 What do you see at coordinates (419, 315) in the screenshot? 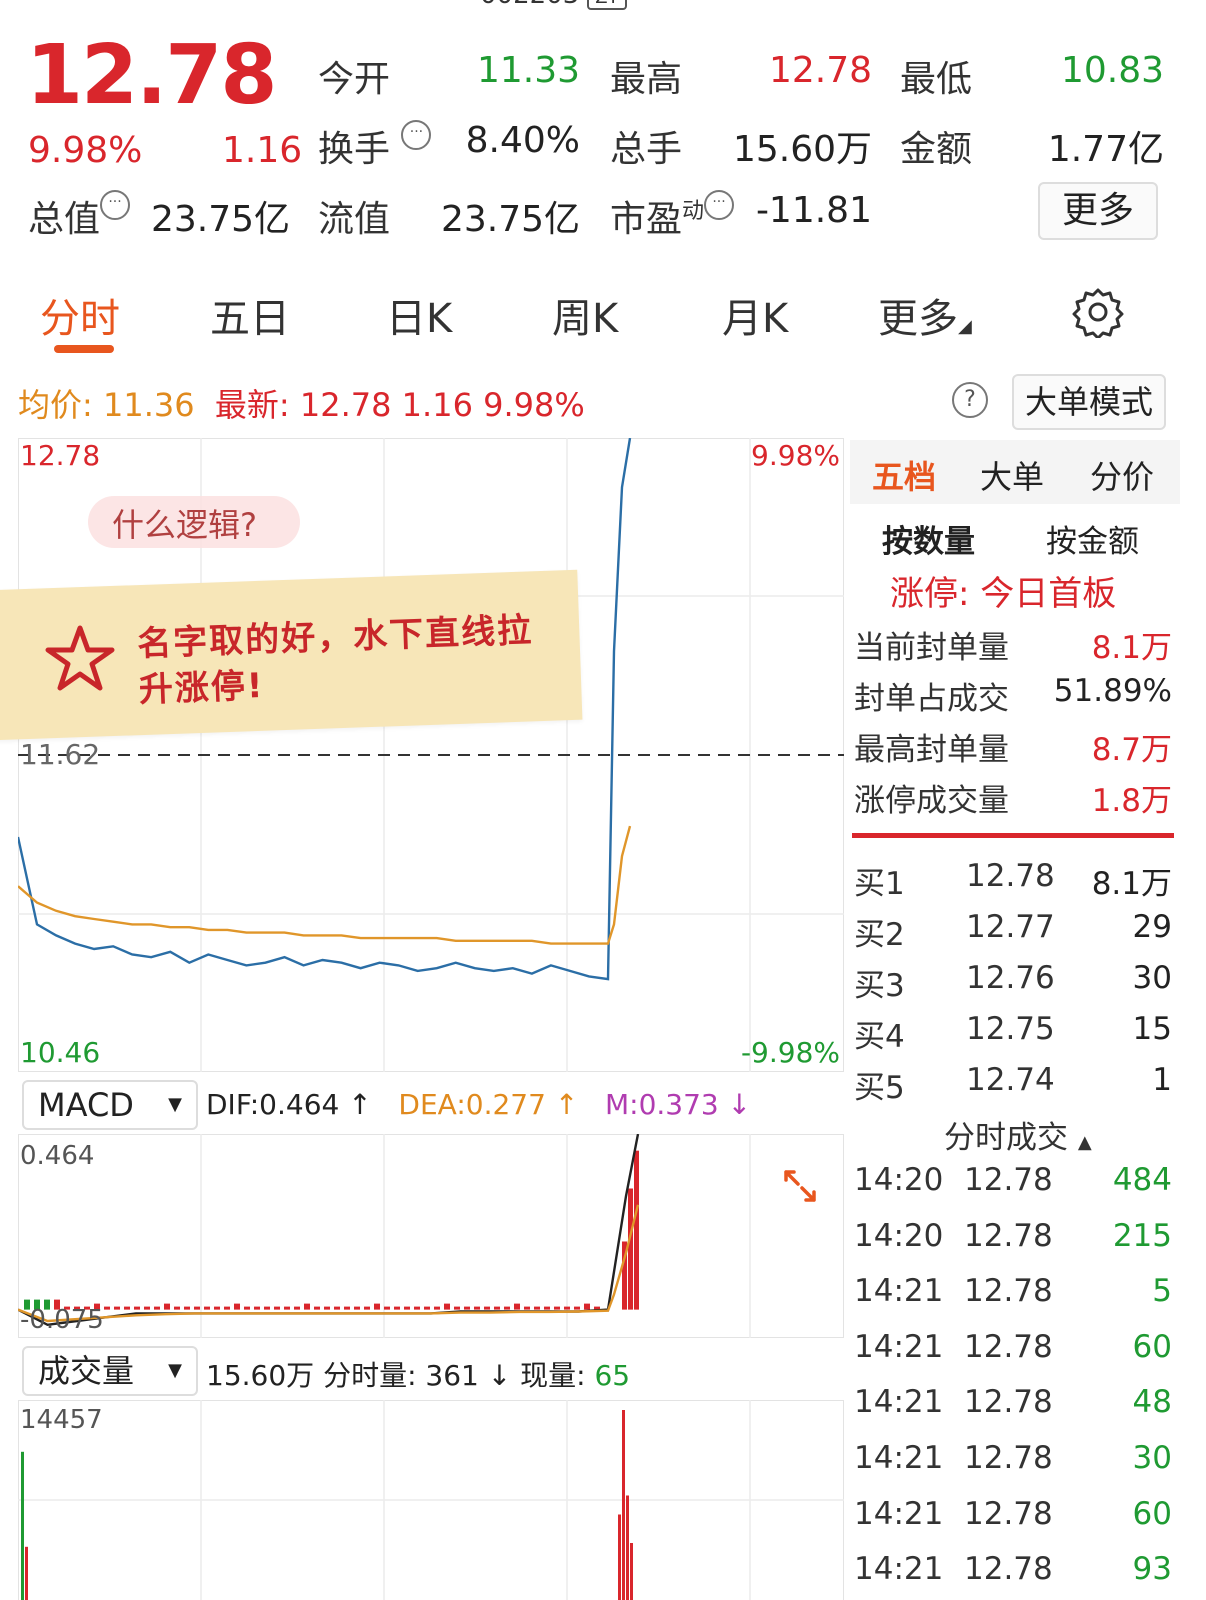
I see `tab-daily-k: 日K` at bounding box center [419, 315].